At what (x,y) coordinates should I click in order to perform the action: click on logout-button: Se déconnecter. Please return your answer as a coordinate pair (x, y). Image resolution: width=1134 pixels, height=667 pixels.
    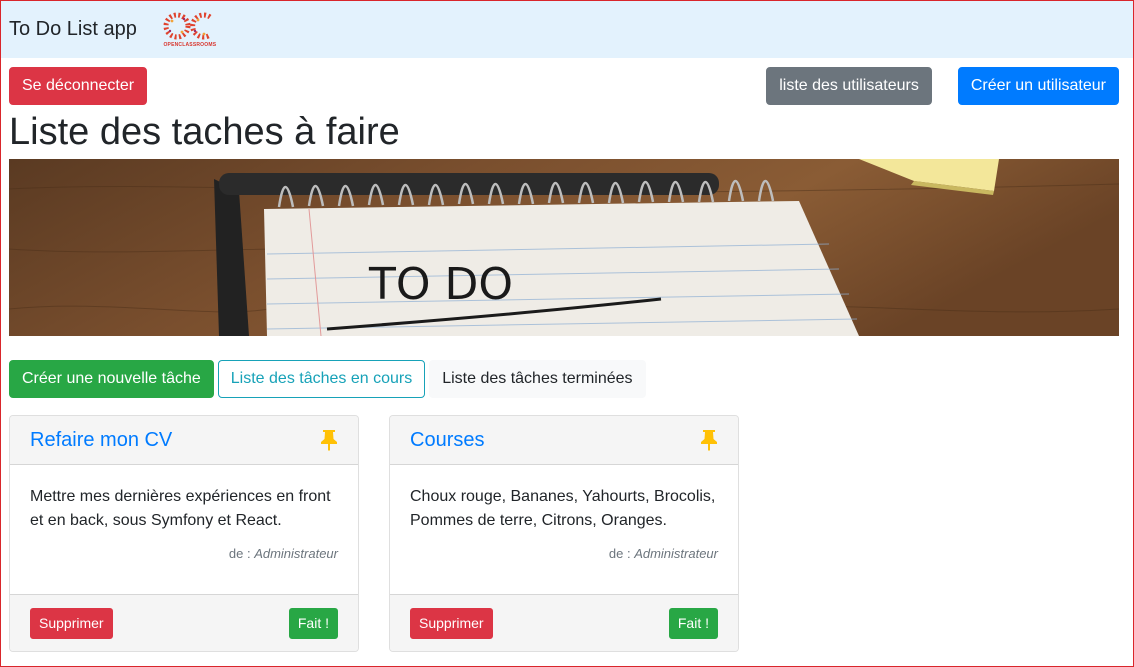
    Looking at the image, I should click on (78, 86).